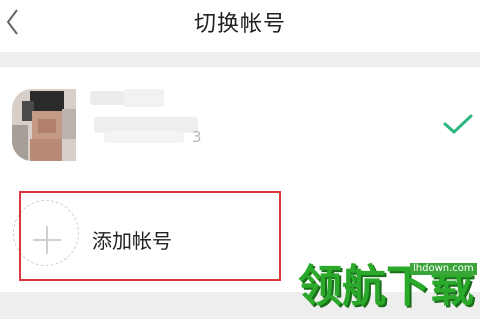 This screenshot has width=480, height=319. I want to click on account-username-tail: 3, so click(197, 137).